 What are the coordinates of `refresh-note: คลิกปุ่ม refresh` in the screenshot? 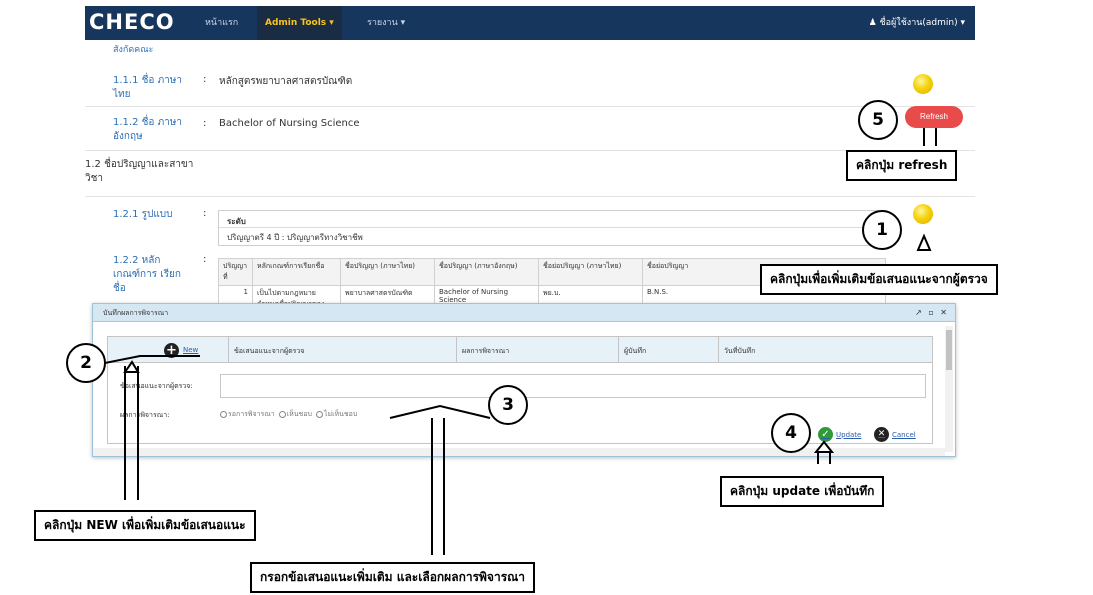 It's located at (902, 165).